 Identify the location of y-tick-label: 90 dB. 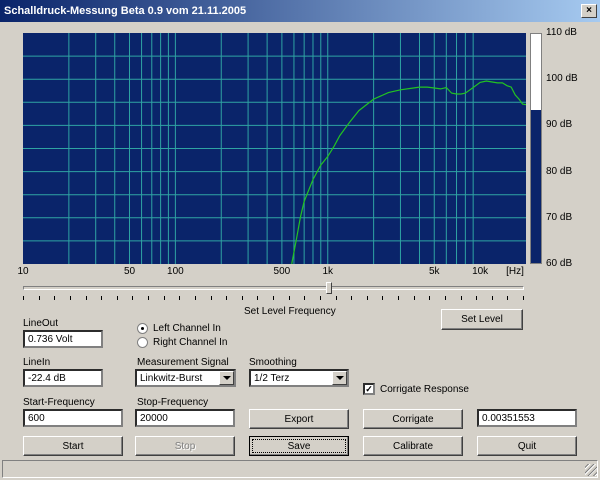
(559, 125).